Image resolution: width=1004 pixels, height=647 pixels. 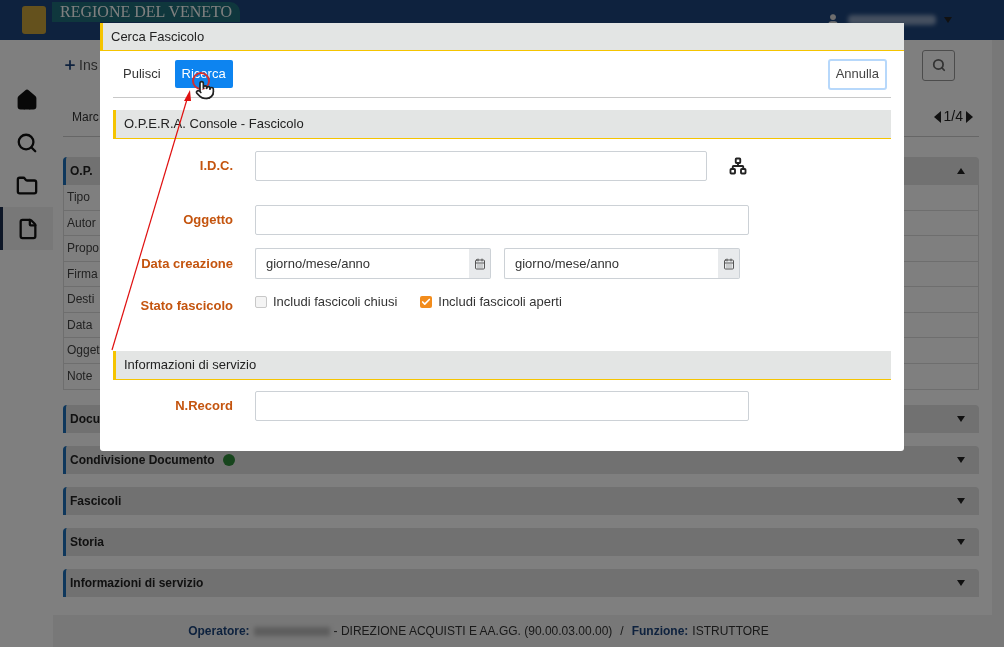 I want to click on field-label: Stato fascicolo, so click(x=186, y=306).